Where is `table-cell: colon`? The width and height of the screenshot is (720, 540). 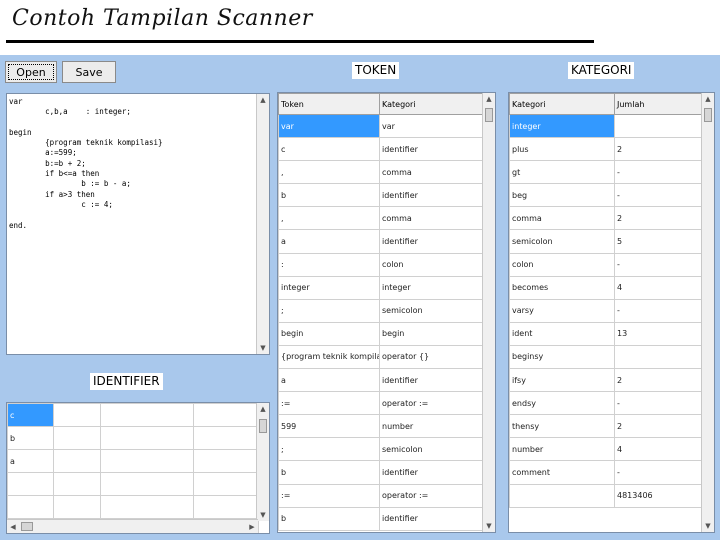
table-cell: colon is located at coordinates (562, 264).